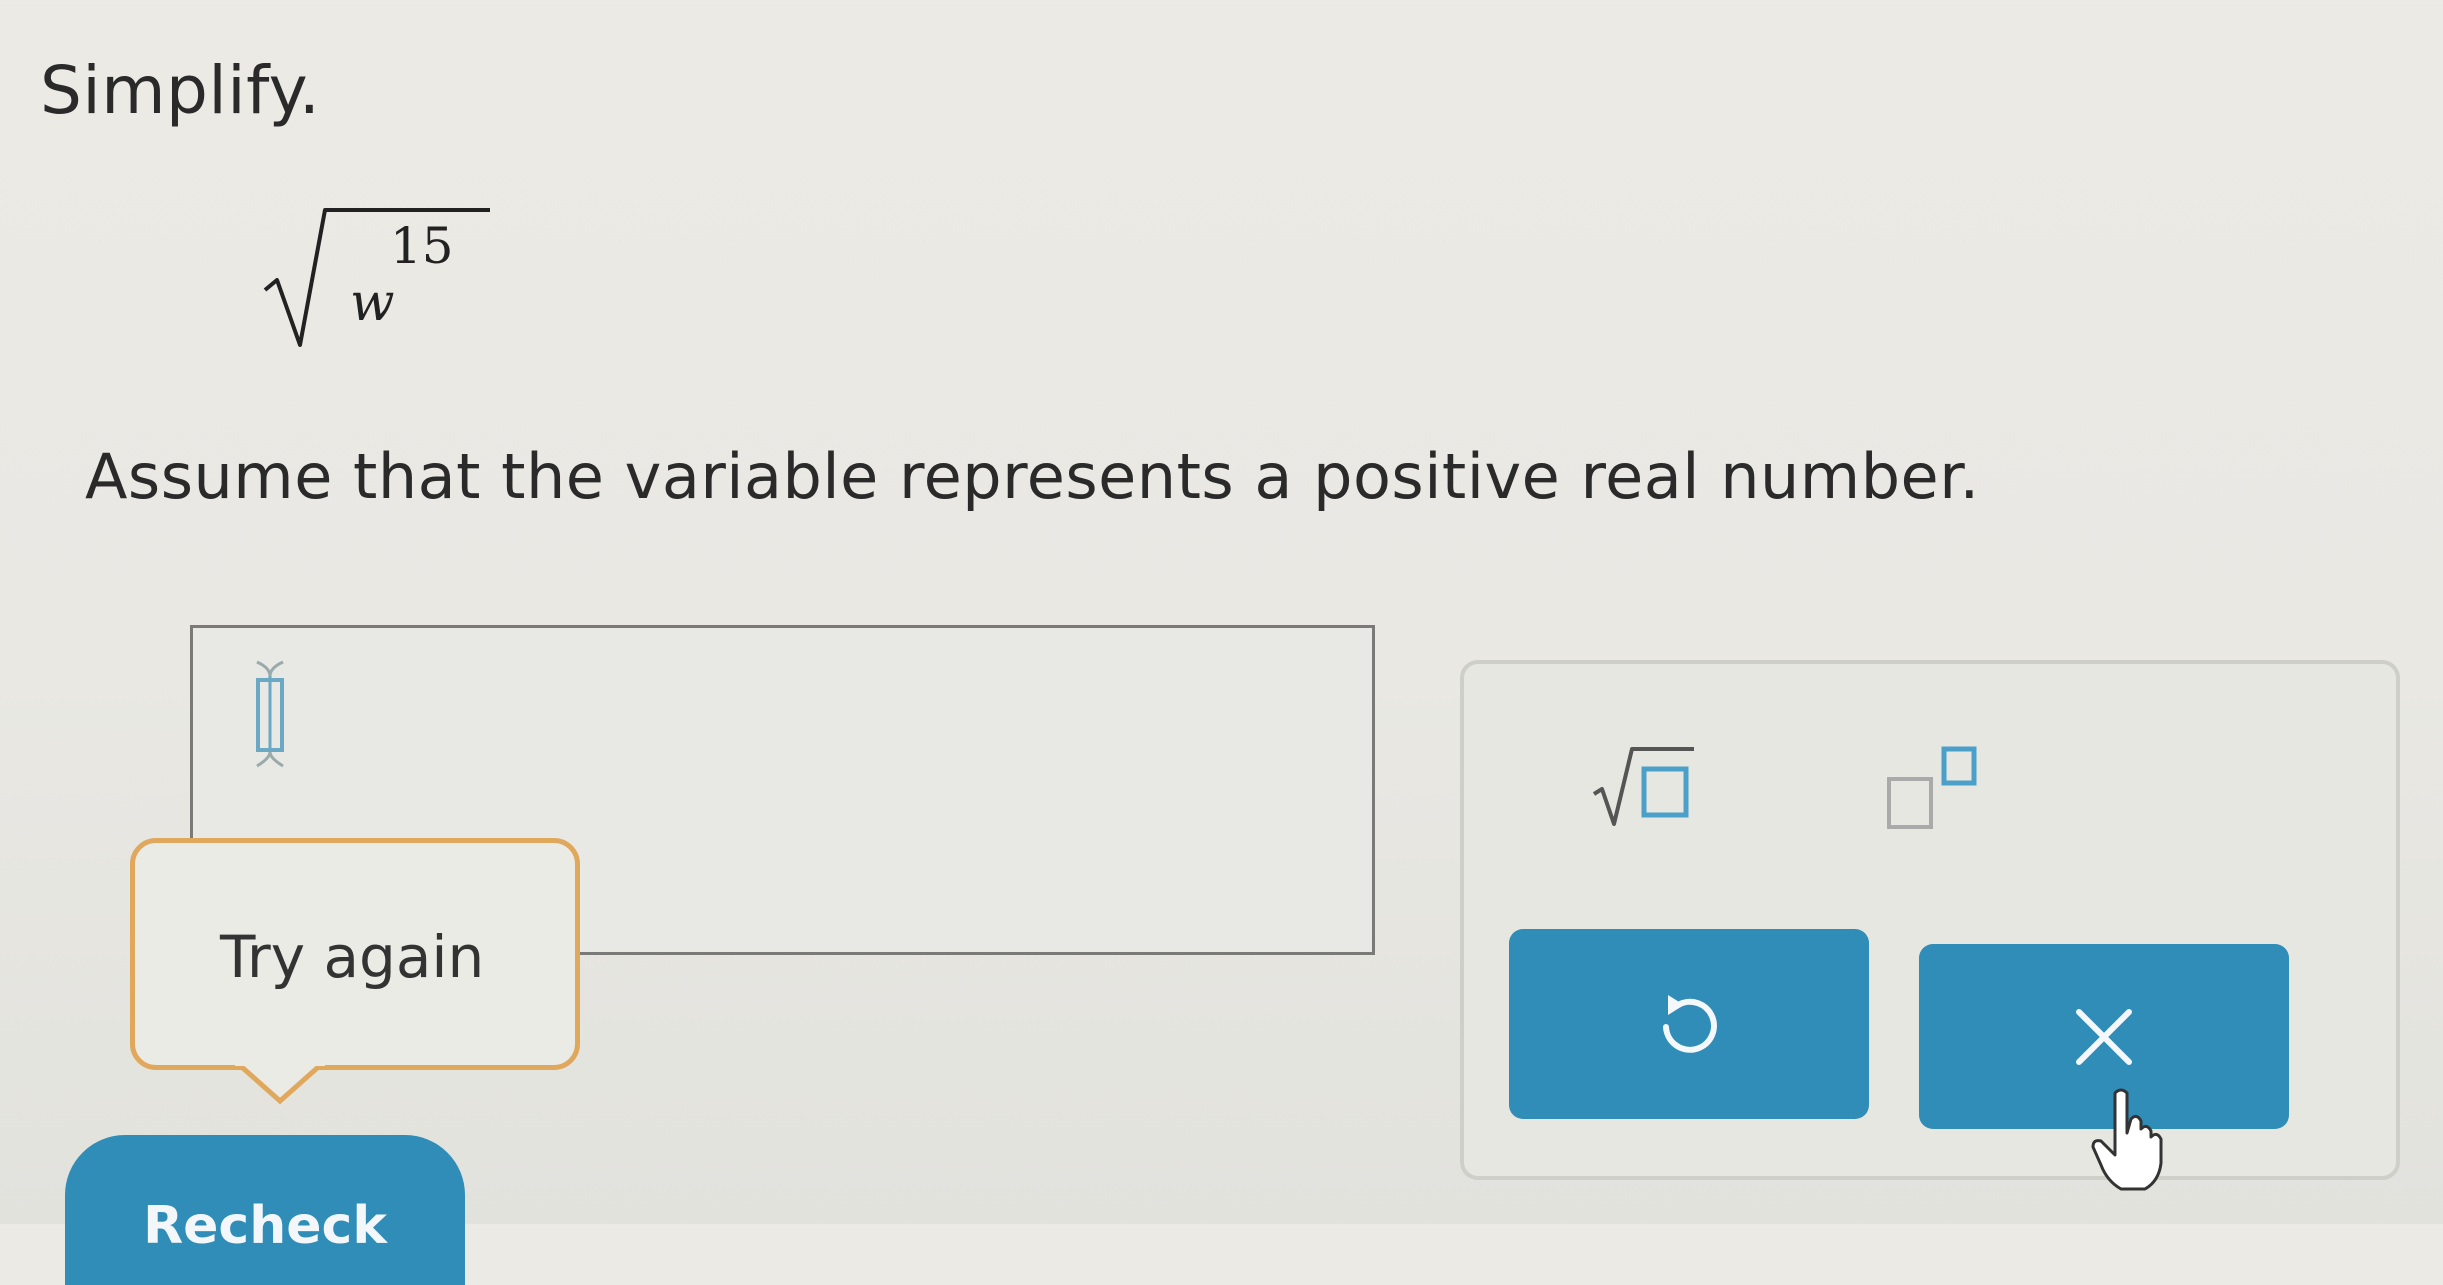 This screenshot has width=2443, height=1285. Describe the element at coordinates (270, 714) in the screenshot. I see `text-caret-icon` at that location.